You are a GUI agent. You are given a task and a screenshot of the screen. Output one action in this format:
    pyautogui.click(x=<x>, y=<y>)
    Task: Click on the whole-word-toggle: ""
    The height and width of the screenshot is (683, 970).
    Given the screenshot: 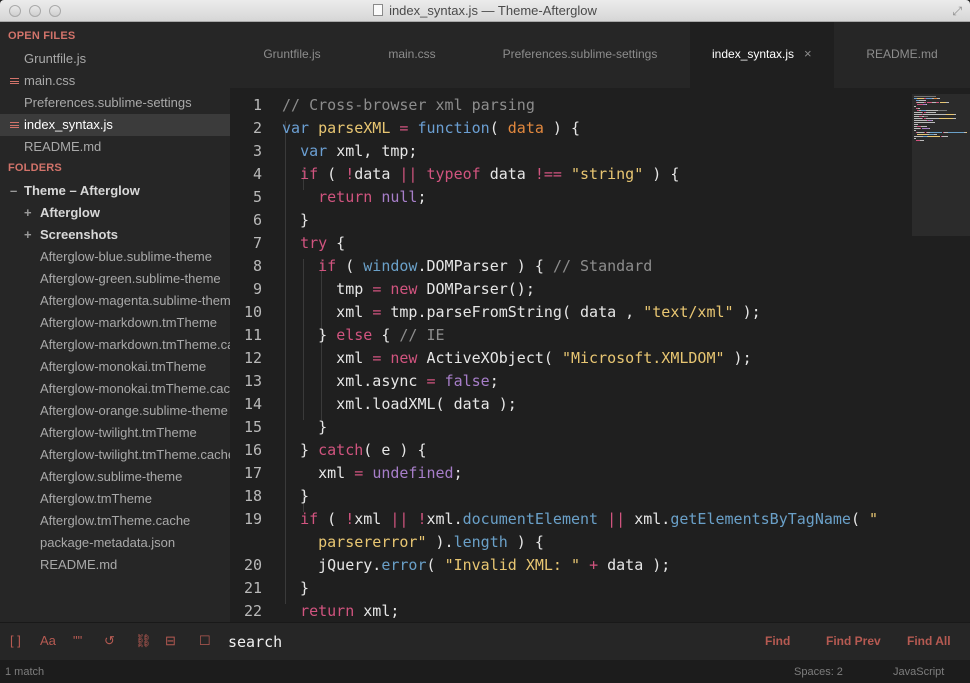 What is the action you would take?
    pyautogui.click(x=77, y=640)
    